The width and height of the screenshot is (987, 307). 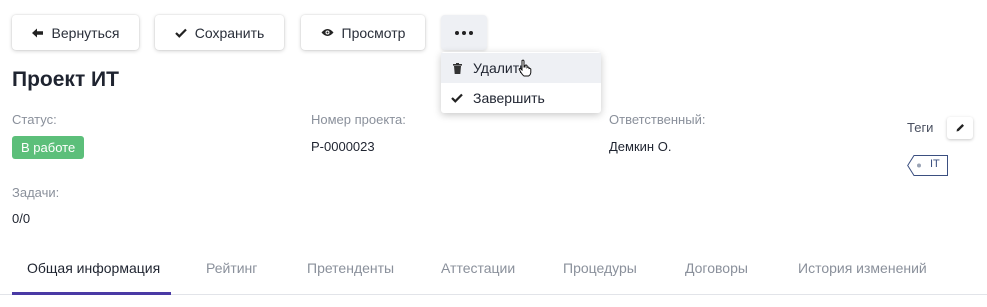 I want to click on tags-label: Теги, so click(x=920, y=127).